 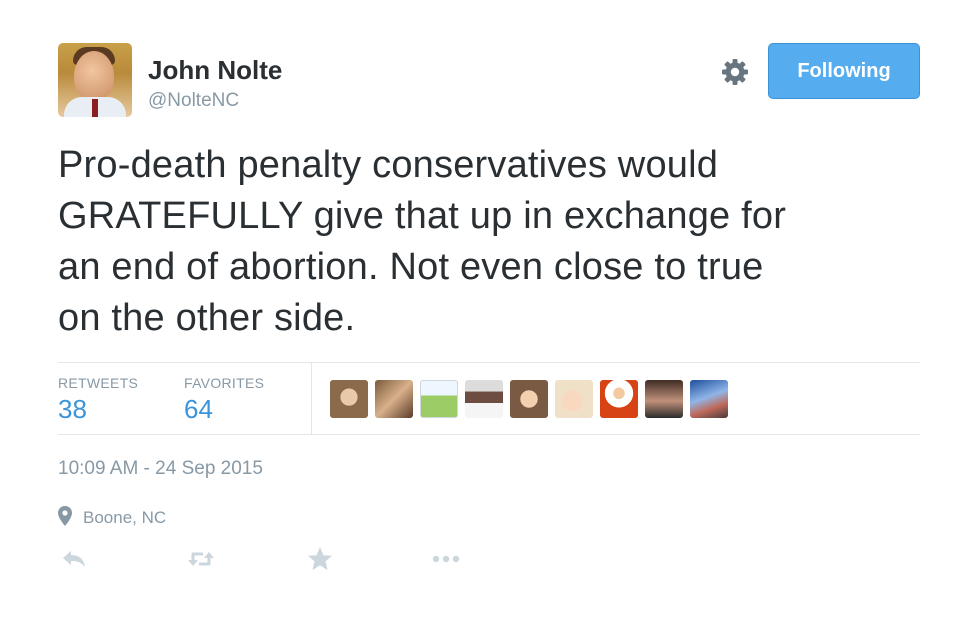 What do you see at coordinates (422, 216) in the screenshot?
I see `tweet-text-line: GRATEFULLY give that up in exchange for` at bounding box center [422, 216].